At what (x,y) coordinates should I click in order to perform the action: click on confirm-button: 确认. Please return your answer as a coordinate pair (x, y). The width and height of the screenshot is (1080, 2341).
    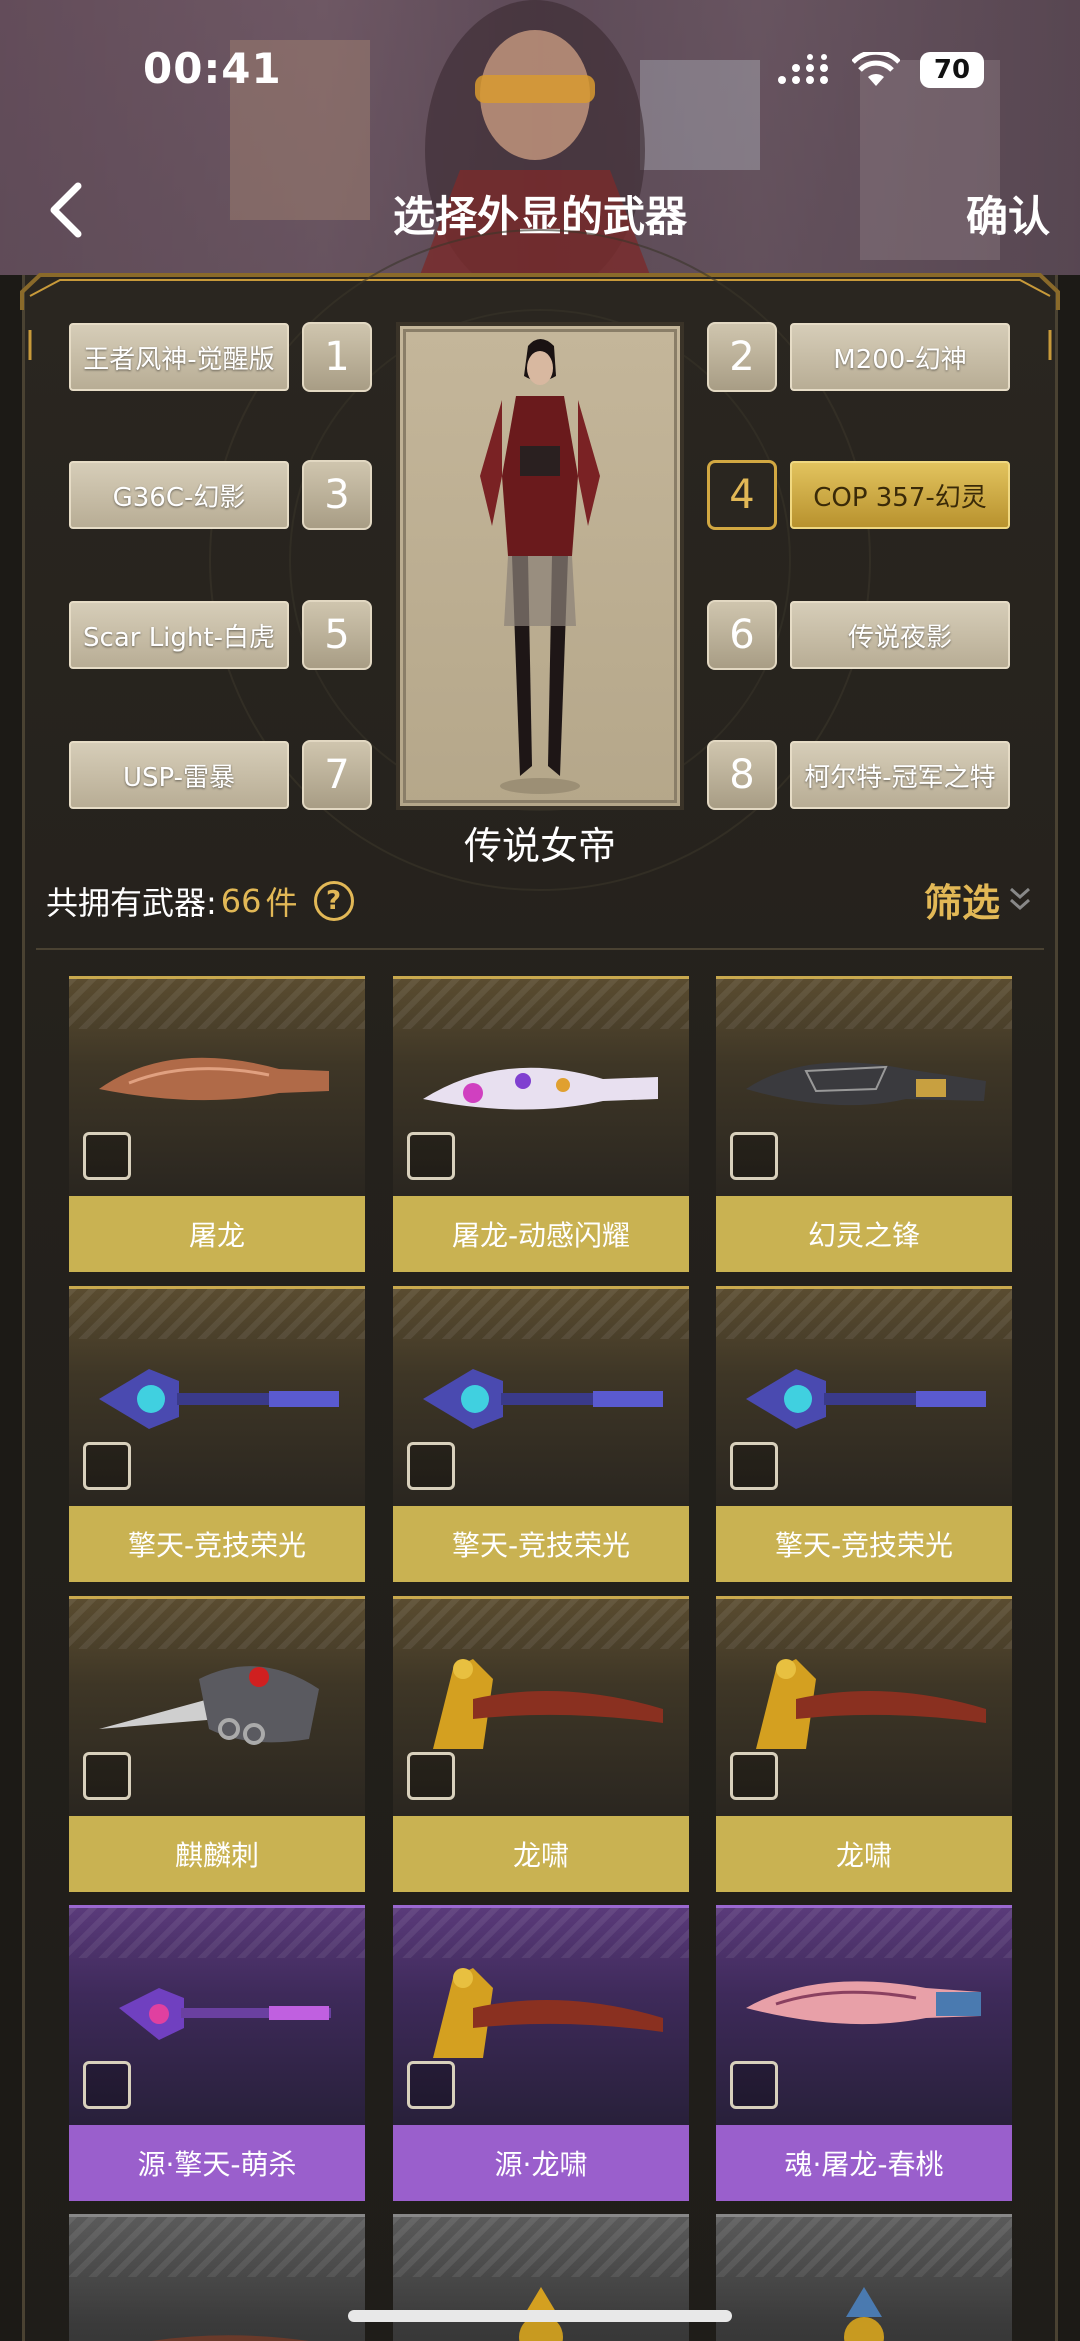
    Looking at the image, I should click on (1008, 213).